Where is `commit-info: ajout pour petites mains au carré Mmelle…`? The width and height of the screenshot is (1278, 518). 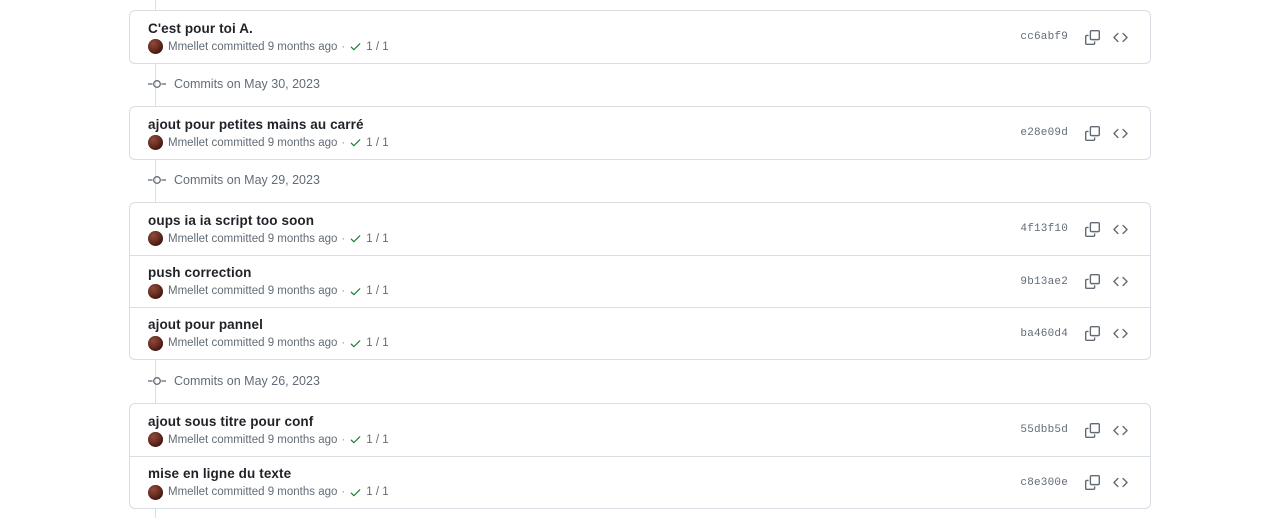
commit-info: ajout pour petites mains au carré Mmelle… is located at coordinates (268, 133).